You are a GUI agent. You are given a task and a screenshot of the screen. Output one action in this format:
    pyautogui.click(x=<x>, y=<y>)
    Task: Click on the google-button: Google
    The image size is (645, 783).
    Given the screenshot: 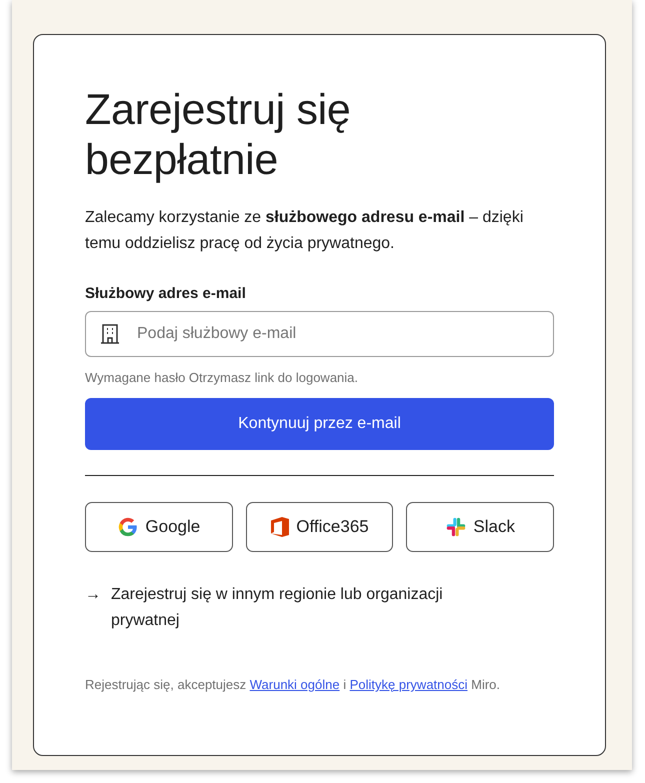 What is the action you would take?
    pyautogui.click(x=159, y=527)
    